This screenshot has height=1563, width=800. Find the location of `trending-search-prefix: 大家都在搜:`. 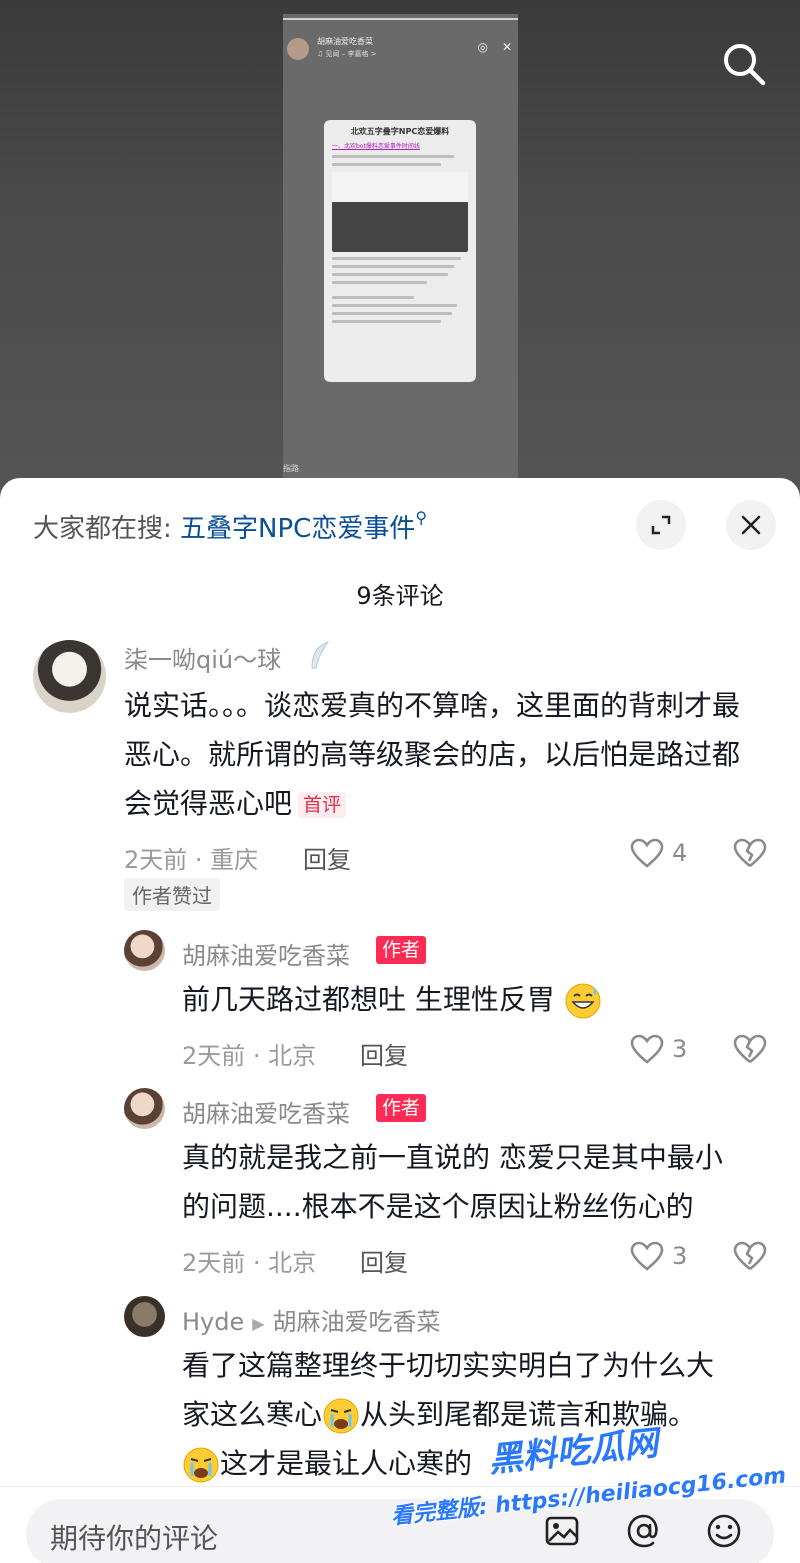

trending-search-prefix: 大家都在搜: is located at coordinates (107, 529).